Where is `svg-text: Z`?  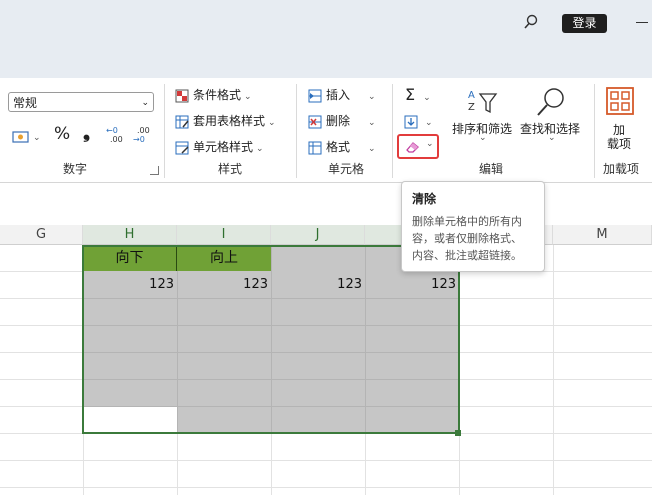
svg-text: Z is located at coordinates (471, 107).